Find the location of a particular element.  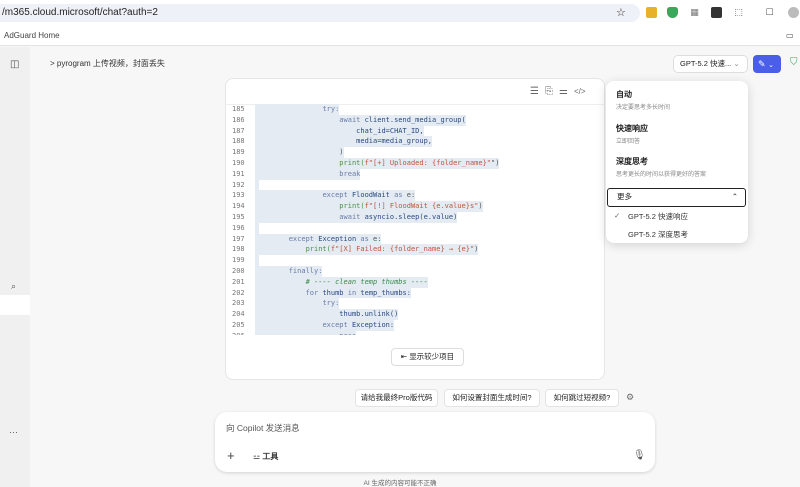

microphone-icon: 🎙 is located at coordinates (639, 455).